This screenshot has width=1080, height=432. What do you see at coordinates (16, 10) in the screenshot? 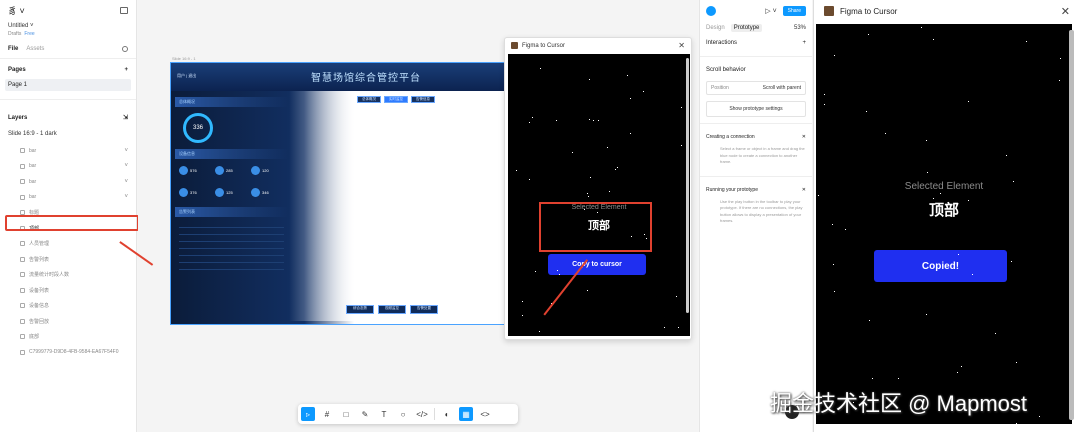
I see `figma-menu-button: 豸 ˅` at bounding box center [16, 10].